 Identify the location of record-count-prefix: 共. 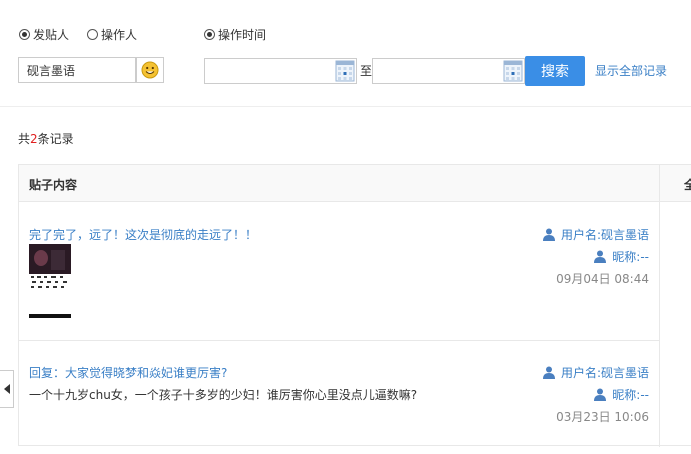
(24, 139).